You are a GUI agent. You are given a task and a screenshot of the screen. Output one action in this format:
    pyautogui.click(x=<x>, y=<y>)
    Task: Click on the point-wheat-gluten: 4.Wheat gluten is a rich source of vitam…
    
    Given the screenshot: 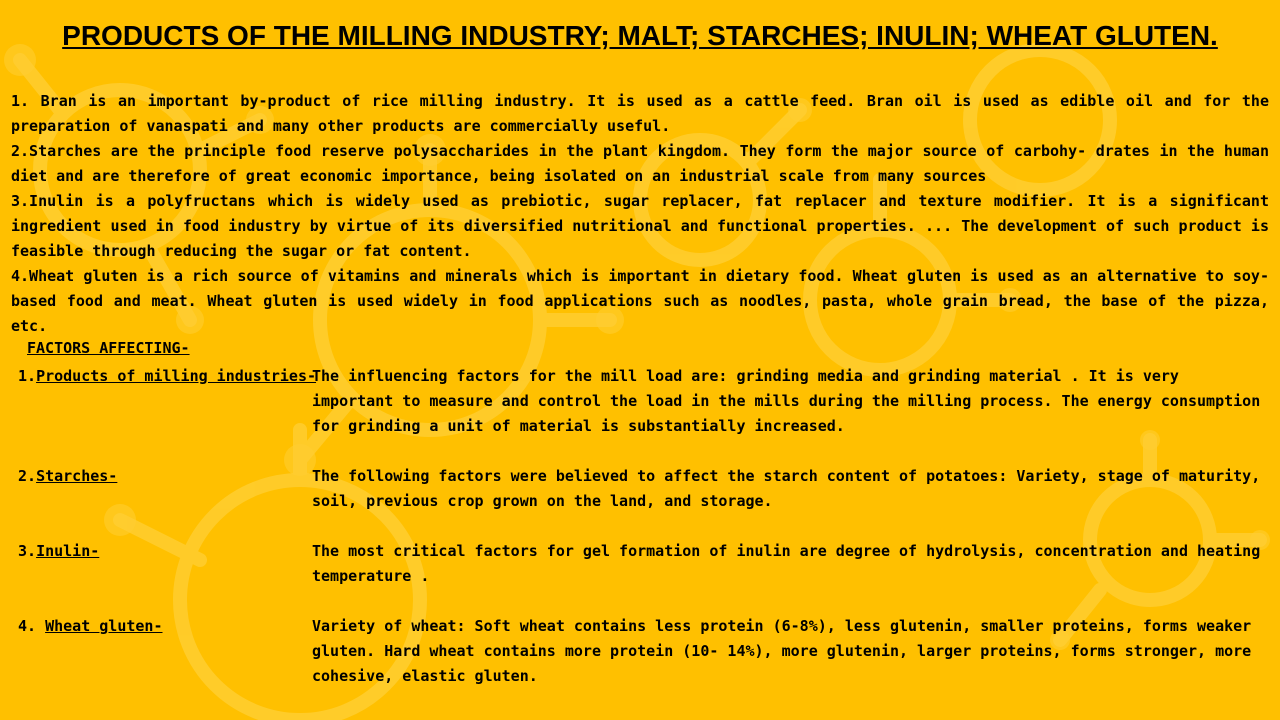 What is the action you would take?
    pyautogui.click(x=640, y=301)
    